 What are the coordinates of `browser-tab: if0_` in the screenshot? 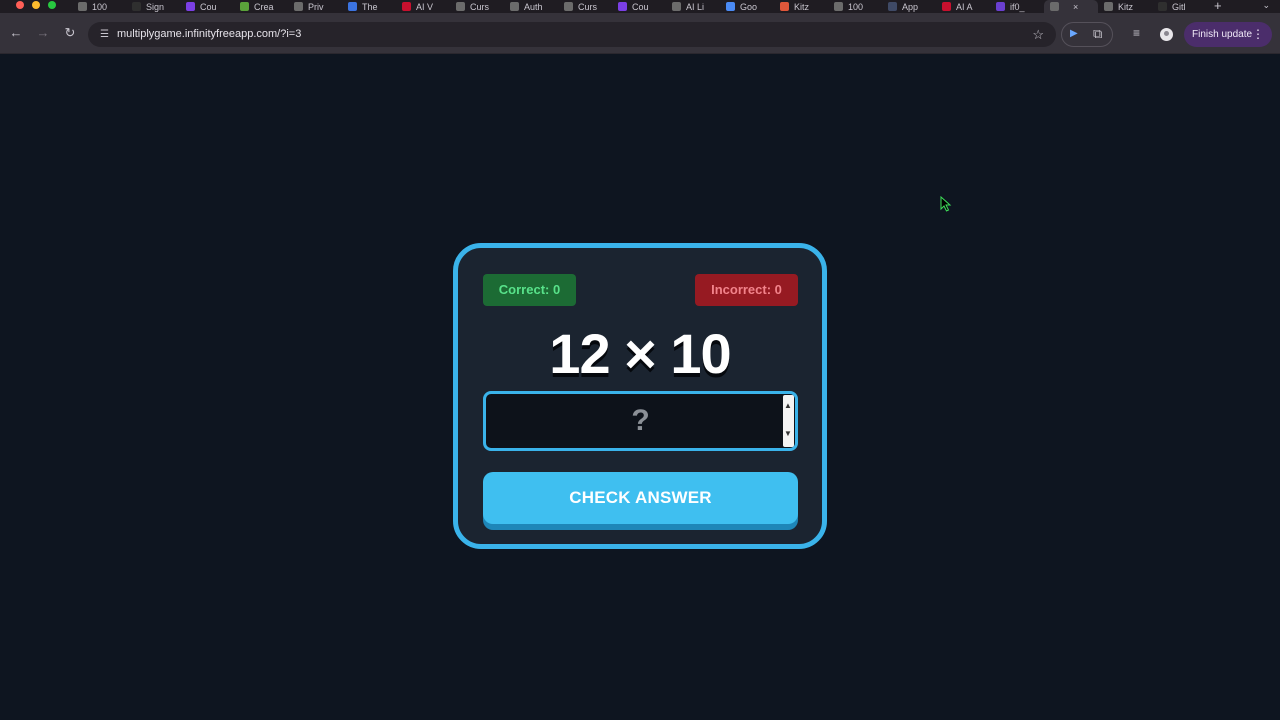 It's located at (1017, 6).